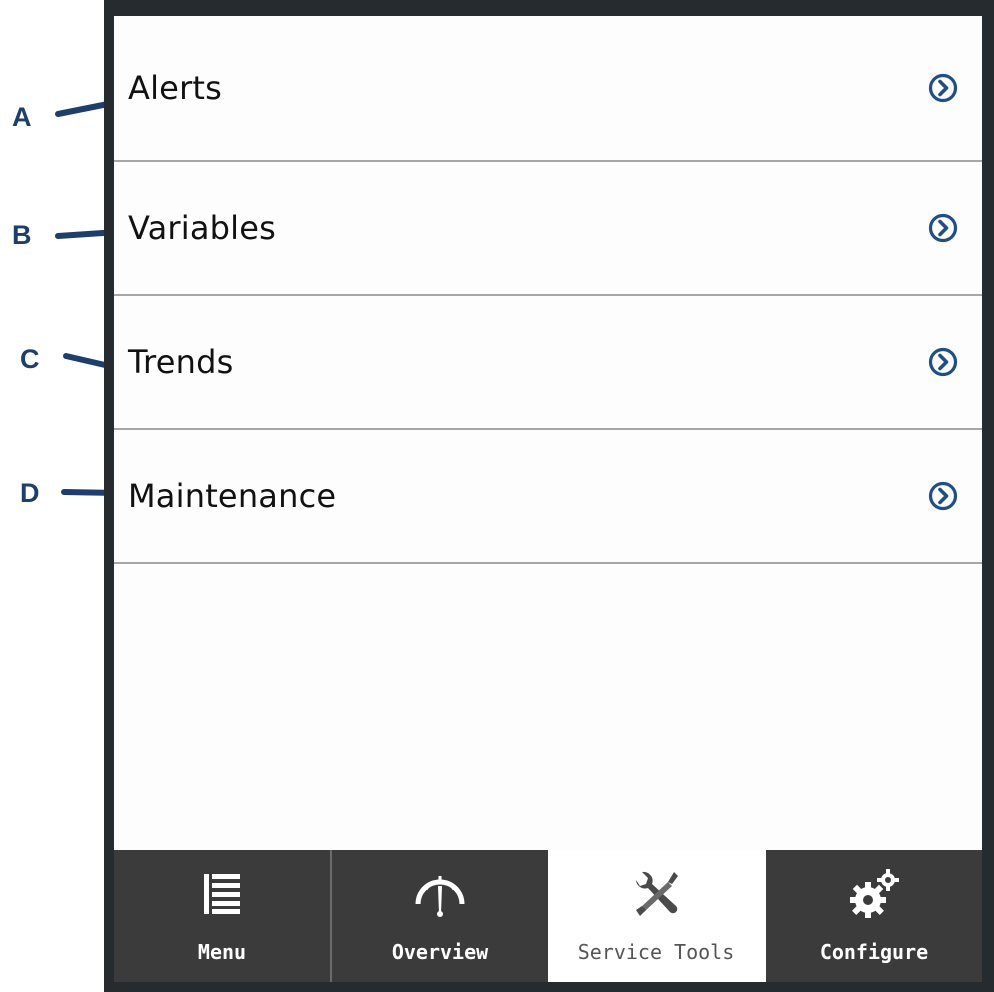 The image size is (994, 992). Describe the element at coordinates (202, 228) in the screenshot. I see `menu-item-label: Variables` at that location.